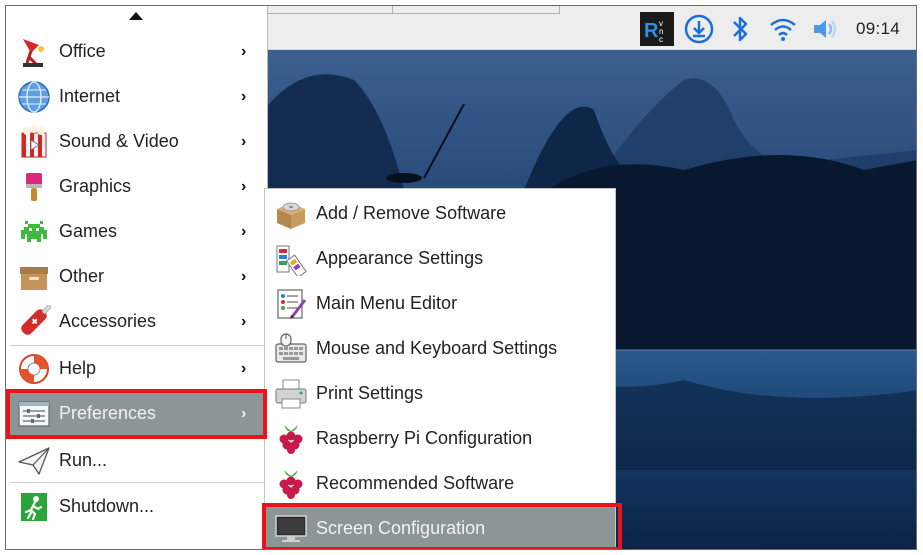 The width and height of the screenshot is (923, 555). What do you see at coordinates (291, 304) in the screenshot?
I see `menu-editor-icon` at bounding box center [291, 304].